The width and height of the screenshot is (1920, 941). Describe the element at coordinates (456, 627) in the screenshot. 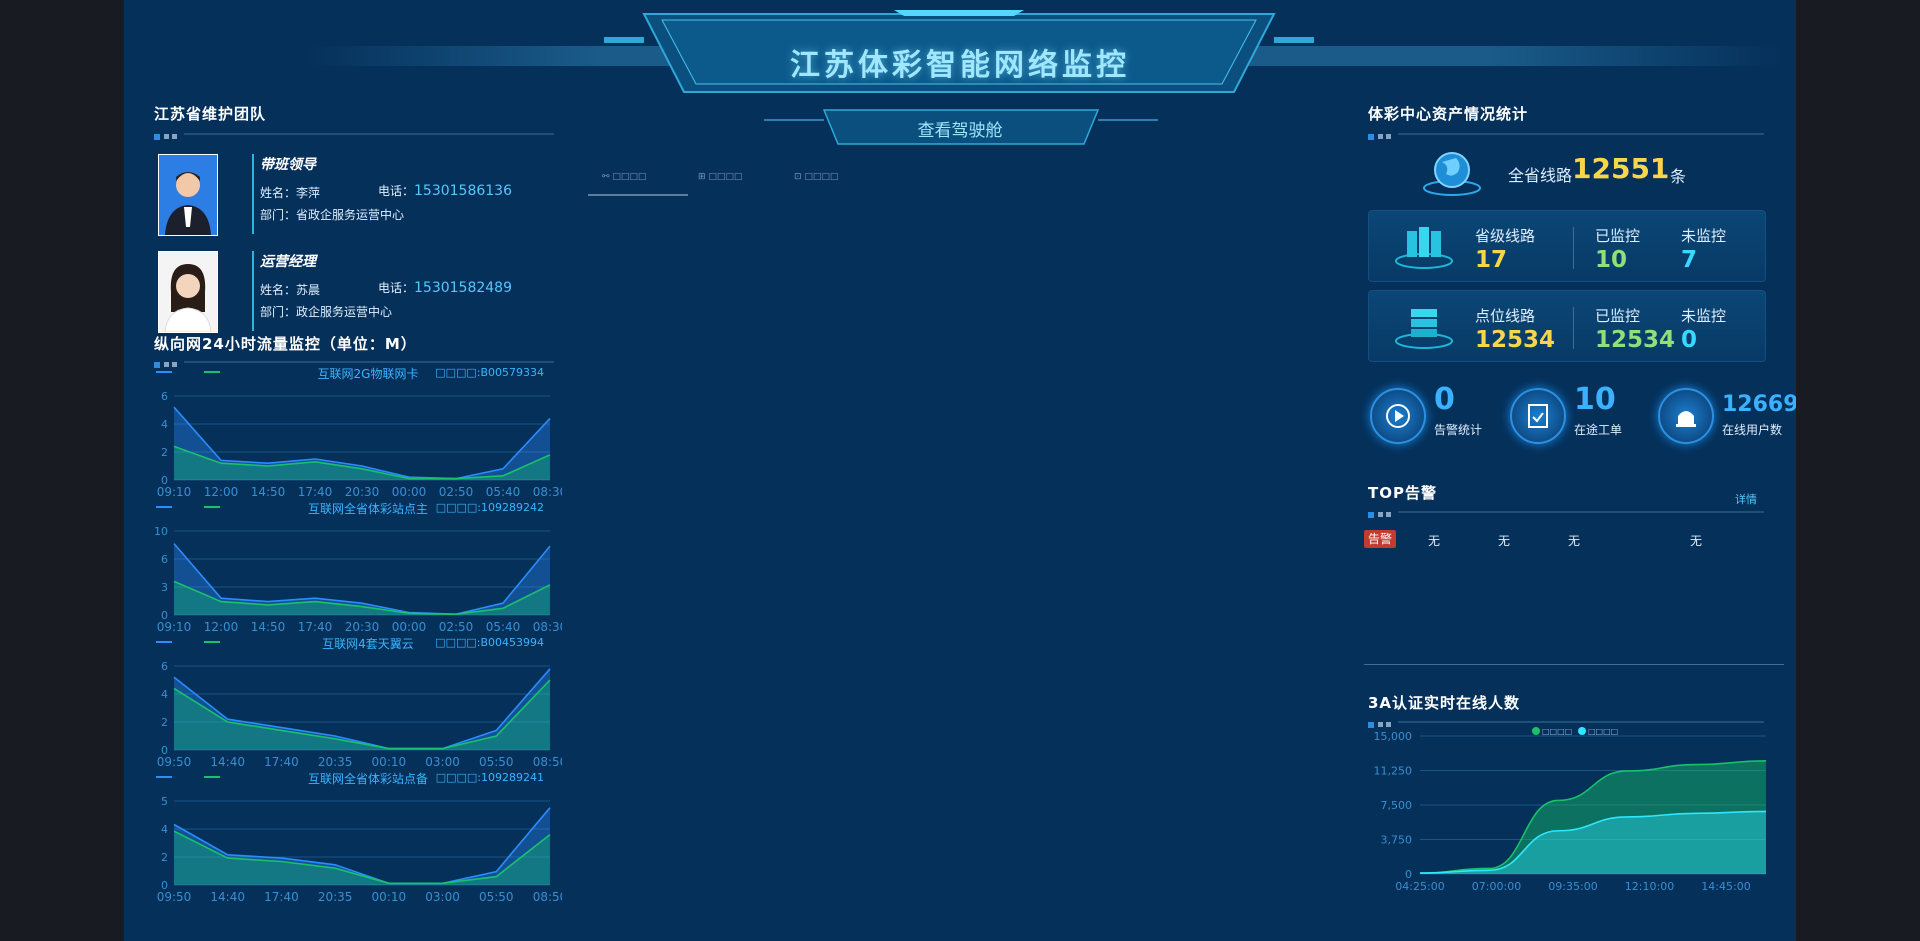

I see `x-tick-label: 02:50` at that location.